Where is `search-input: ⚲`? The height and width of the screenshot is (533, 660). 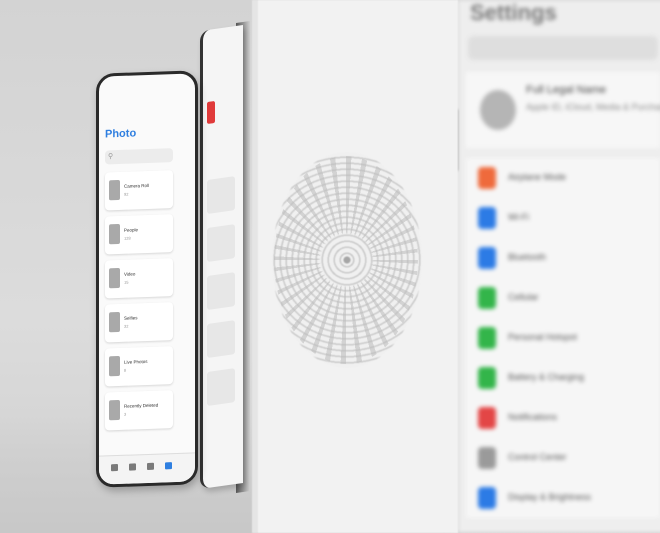 search-input: ⚲ is located at coordinates (139, 156).